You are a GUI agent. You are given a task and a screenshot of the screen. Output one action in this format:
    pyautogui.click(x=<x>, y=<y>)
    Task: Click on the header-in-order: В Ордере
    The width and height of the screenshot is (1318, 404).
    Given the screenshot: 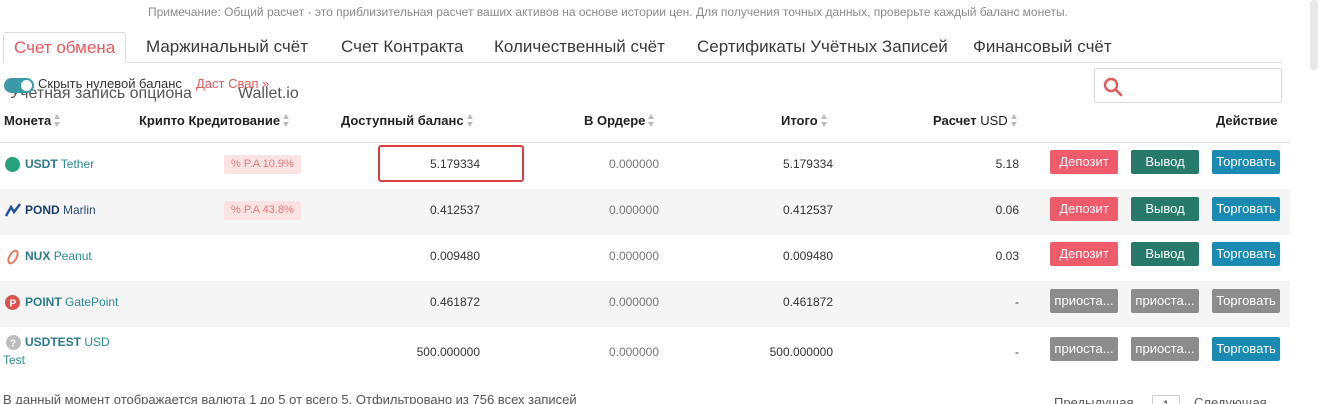 What is the action you would take?
    pyautogui.click(x=619, y=120)
    